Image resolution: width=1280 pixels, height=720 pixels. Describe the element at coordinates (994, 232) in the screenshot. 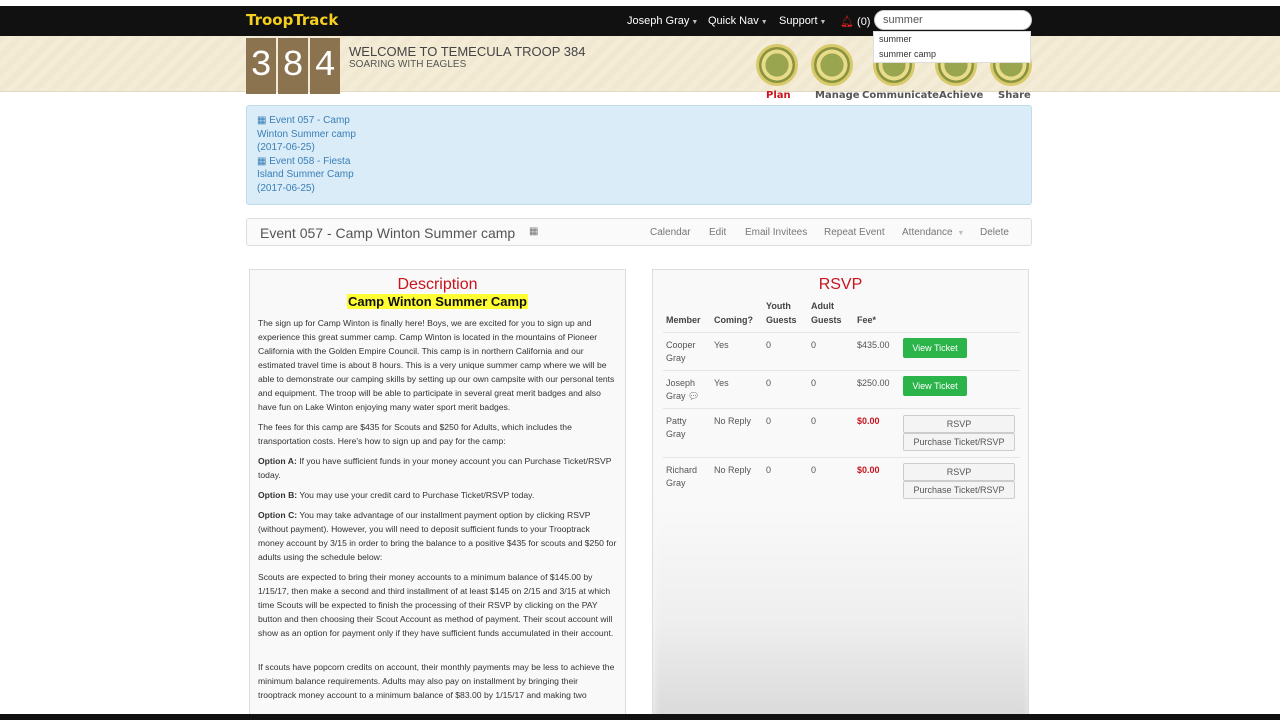

I see `delete-link: Delete` at that location.